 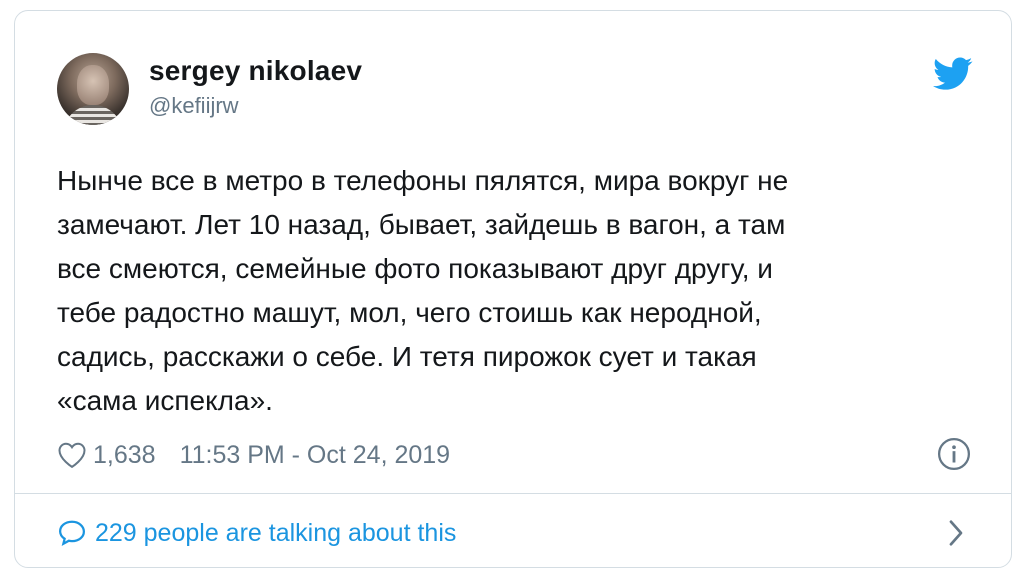 I want to click on divider, so click(x=513, y=493).